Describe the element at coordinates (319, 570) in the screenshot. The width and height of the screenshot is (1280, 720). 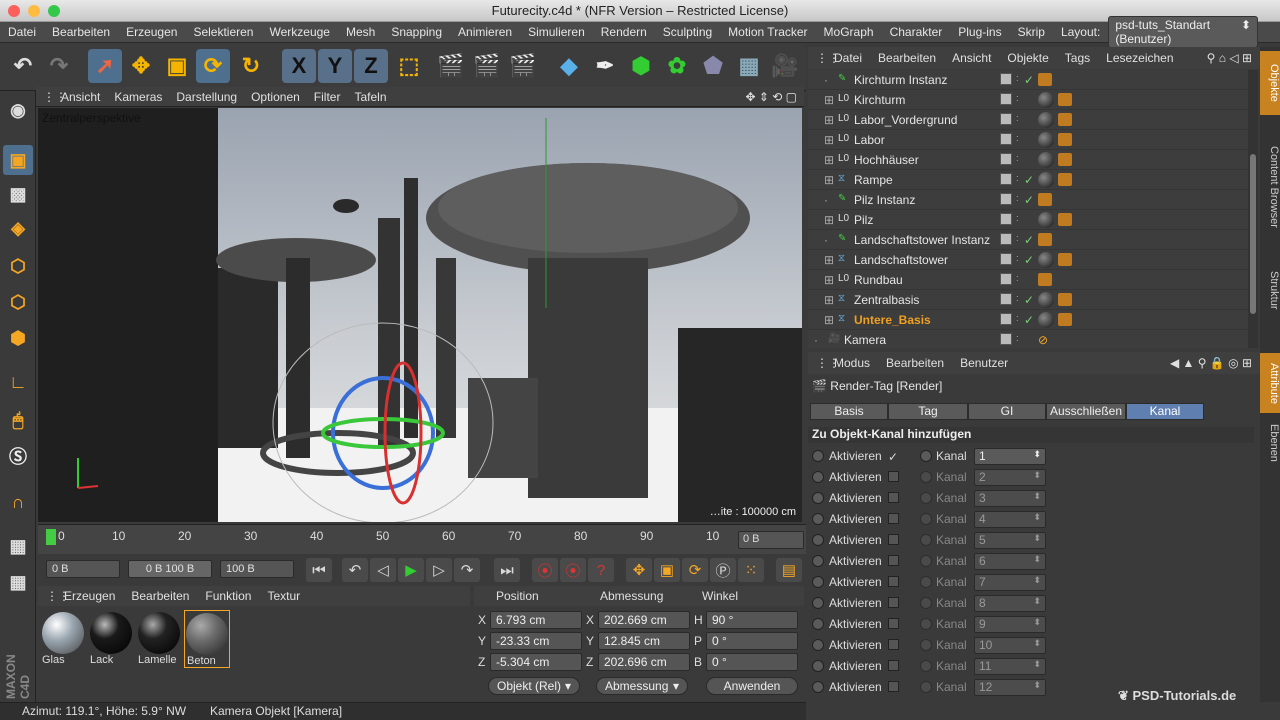
I see `go-to-start-icon: ⏮` at that location.